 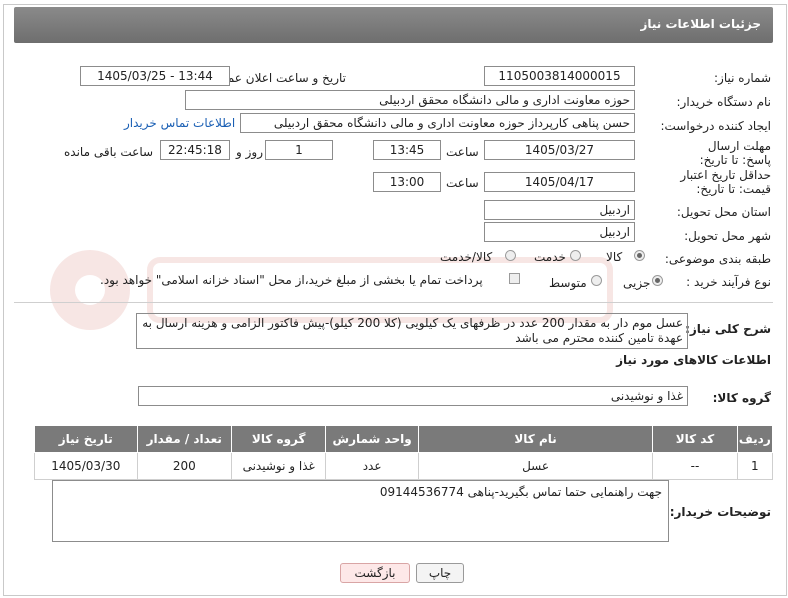 What do you see at coordinates (724, 102) in the screenshot?
I see `buyer-label: نام دستگاه خریدار:` at bounding box center [724, 102].